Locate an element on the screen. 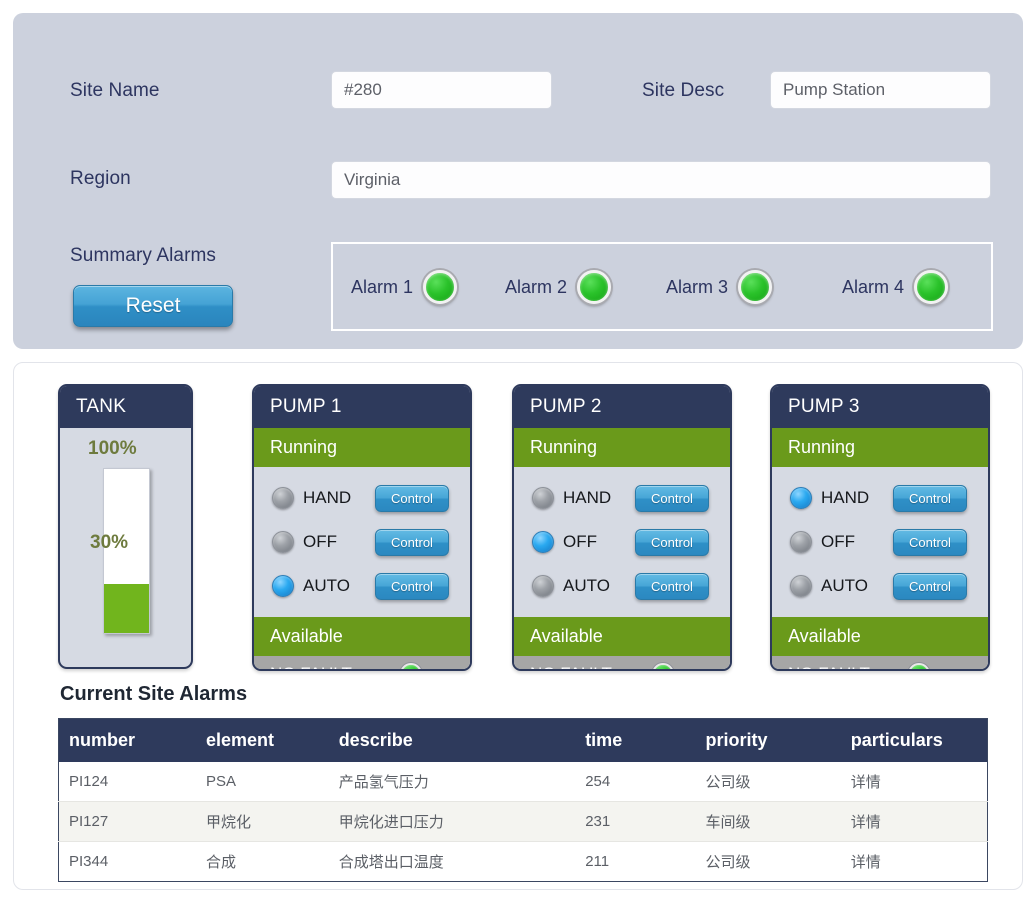  tank-panel: TANK 100% 30% is located at coordinates (125, 526).